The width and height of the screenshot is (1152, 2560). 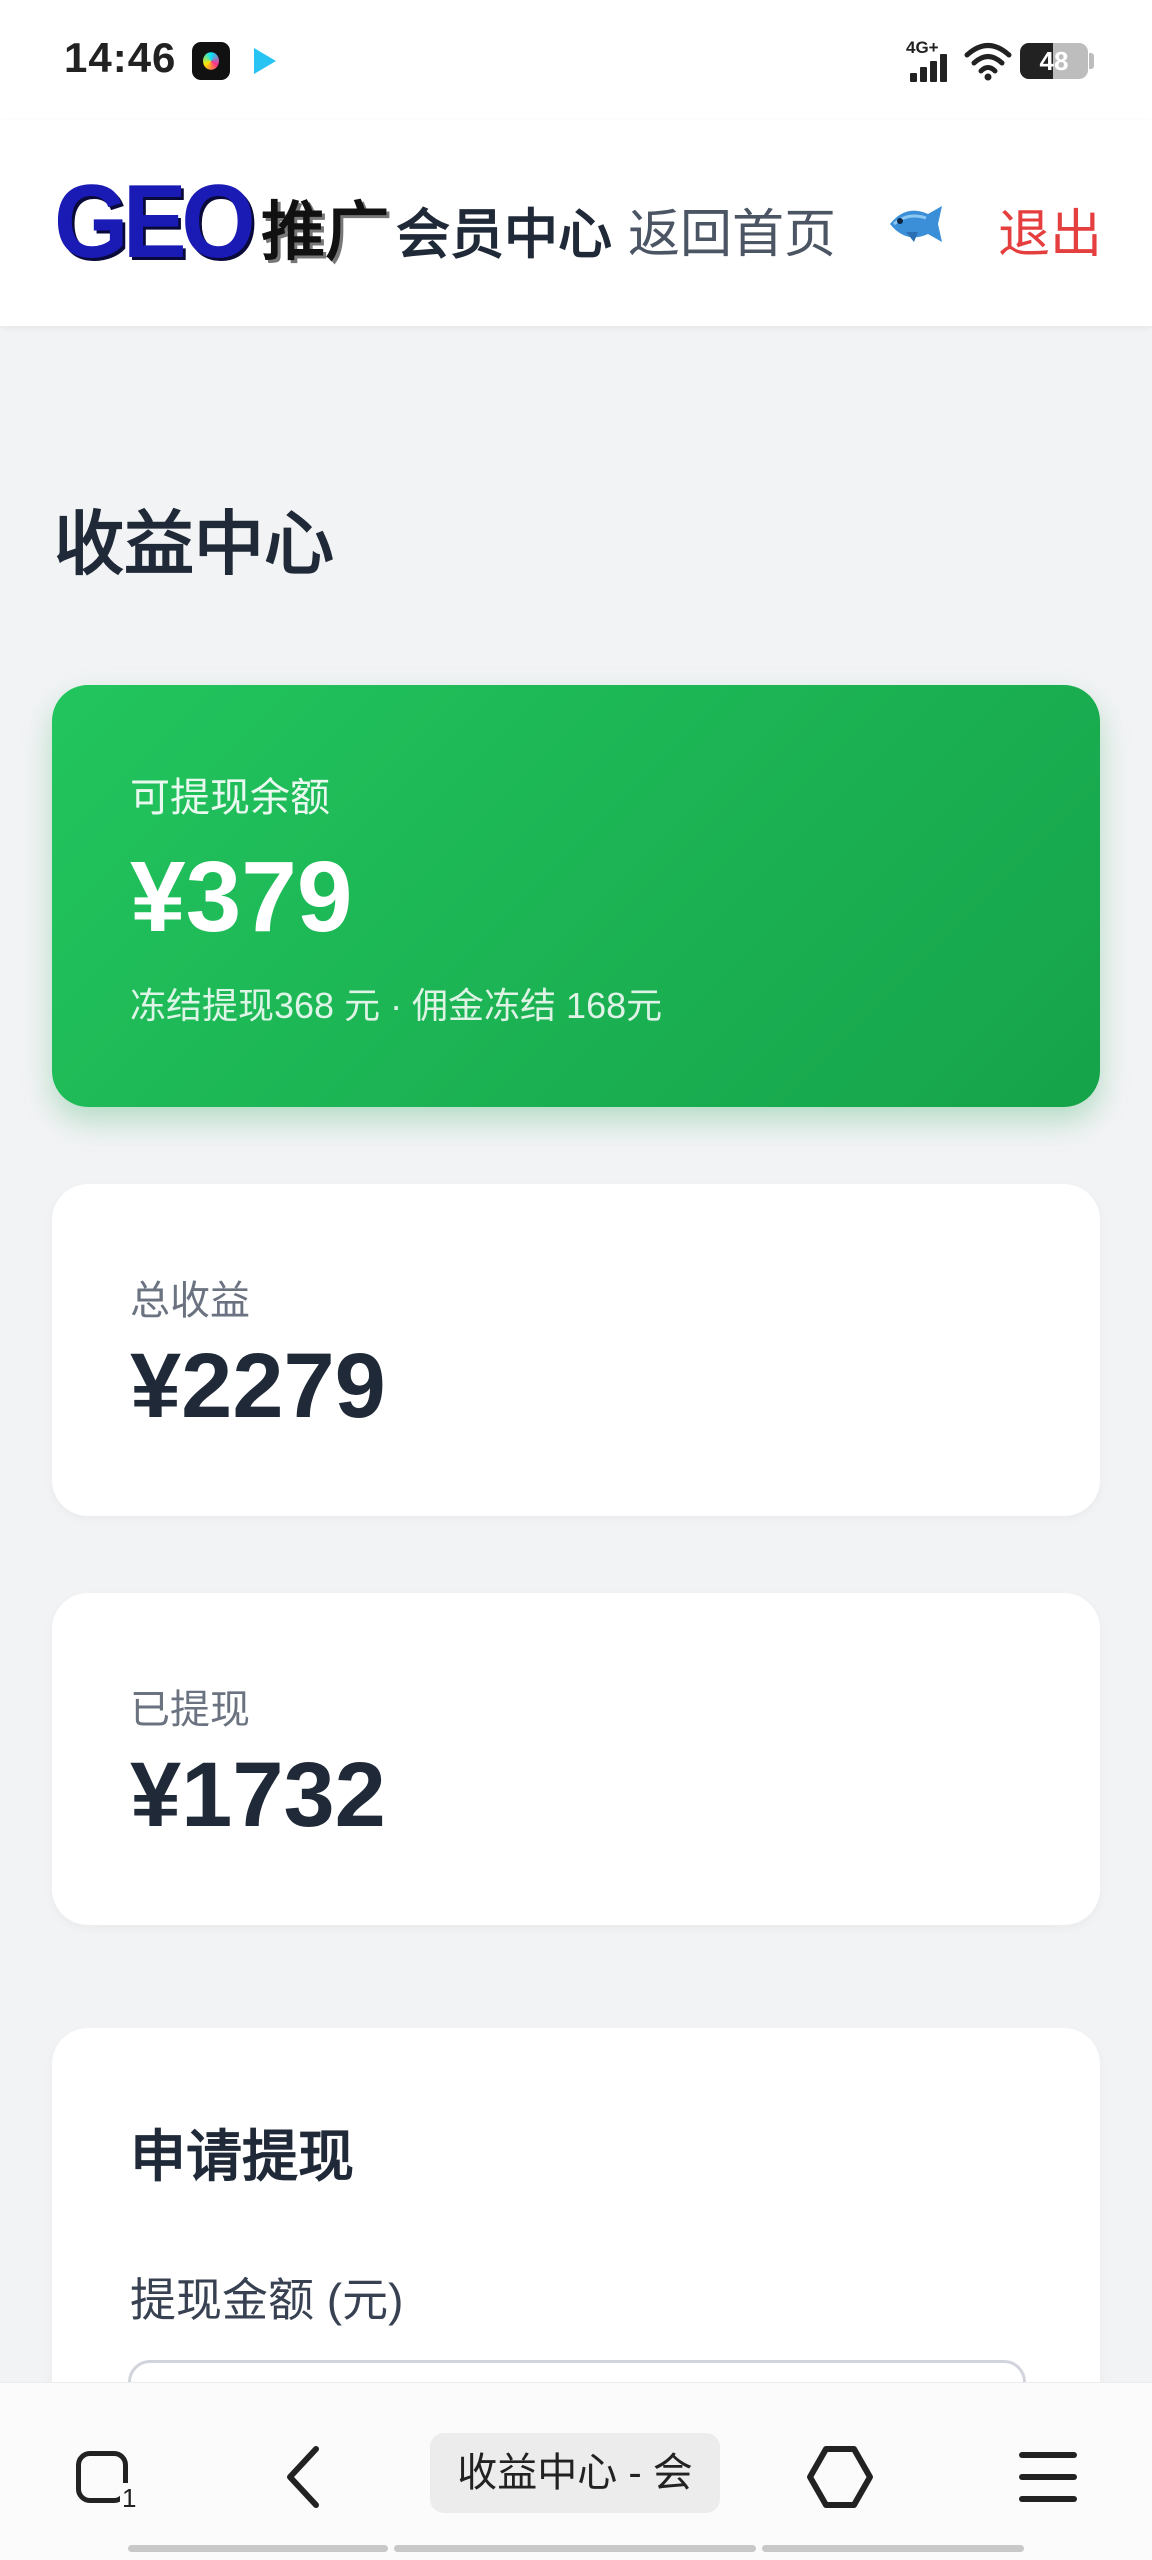 What do you see at coordinates (840, 2477) in the screenshot?
I see `home-hexagon-icon` at bounding box center [840, 2477].